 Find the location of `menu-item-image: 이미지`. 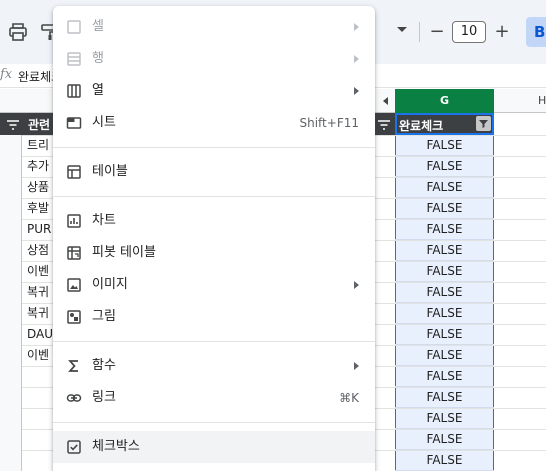

menu-item-image: 이미지 is located at coordinates (214, 285).